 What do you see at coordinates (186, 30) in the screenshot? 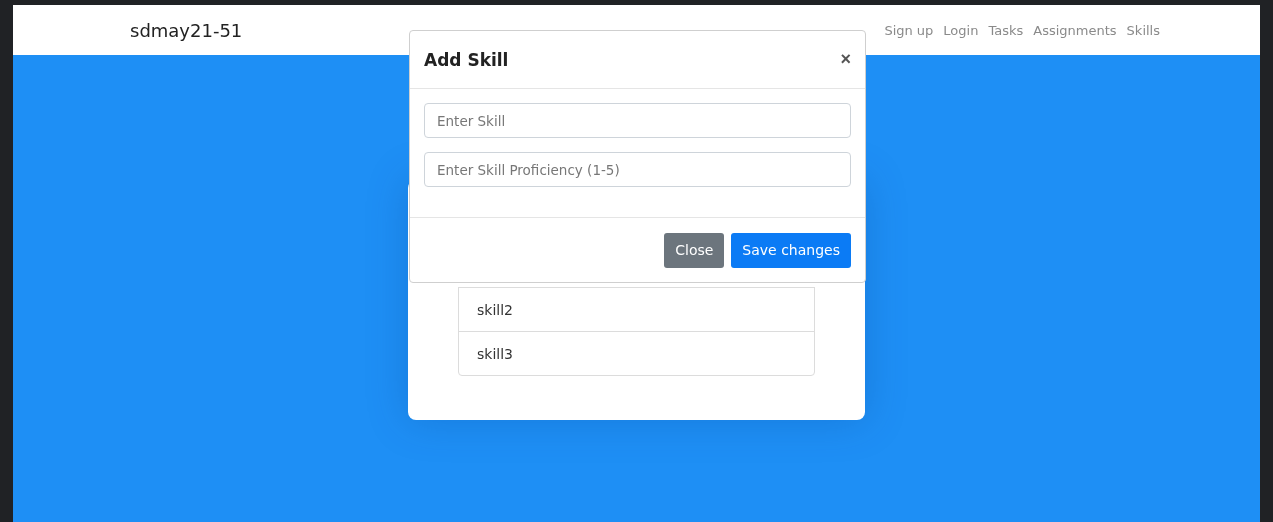
I see `brand-name: sdmay21-51` at bounding box center [186, 30].